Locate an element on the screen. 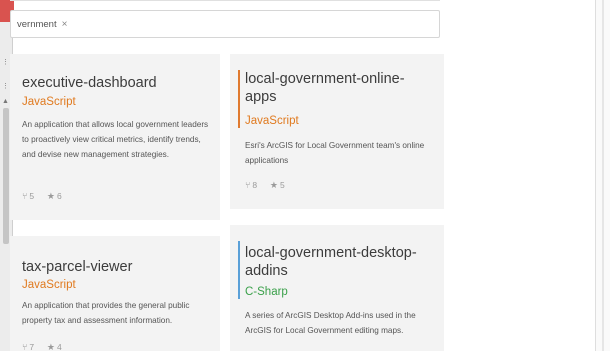 The width and height of the screenshot is (610, 351). repo-language: C-Sharp is located at coordinates (266, 292).